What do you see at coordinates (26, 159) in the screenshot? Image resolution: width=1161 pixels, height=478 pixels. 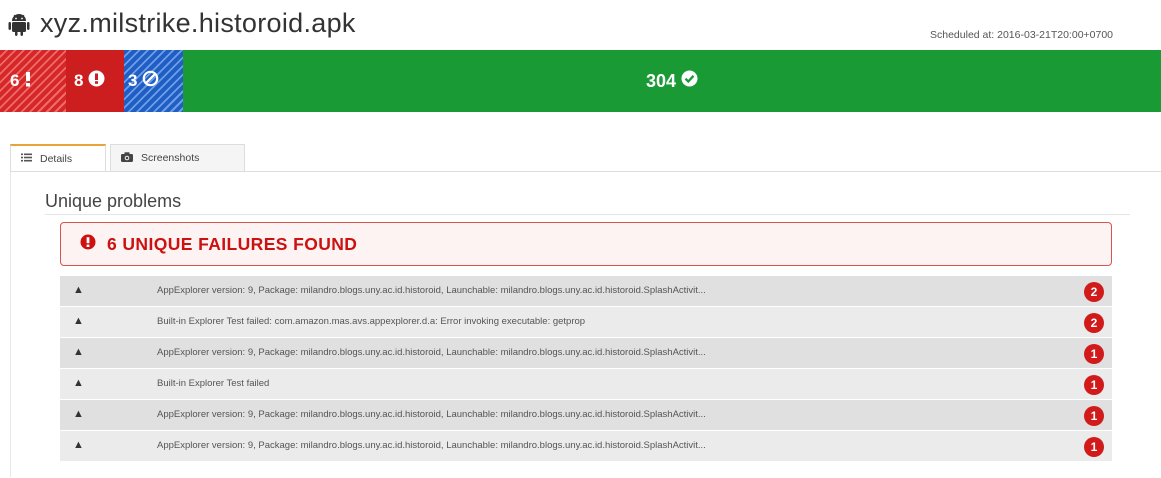 I see `list-icon` at bounding box center [26, 159].